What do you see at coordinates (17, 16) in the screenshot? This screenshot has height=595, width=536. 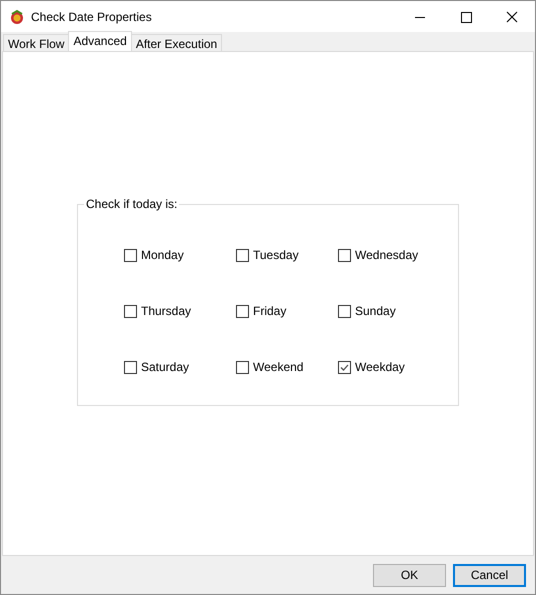 I see `app-icon` at bounding box center [17, 16].